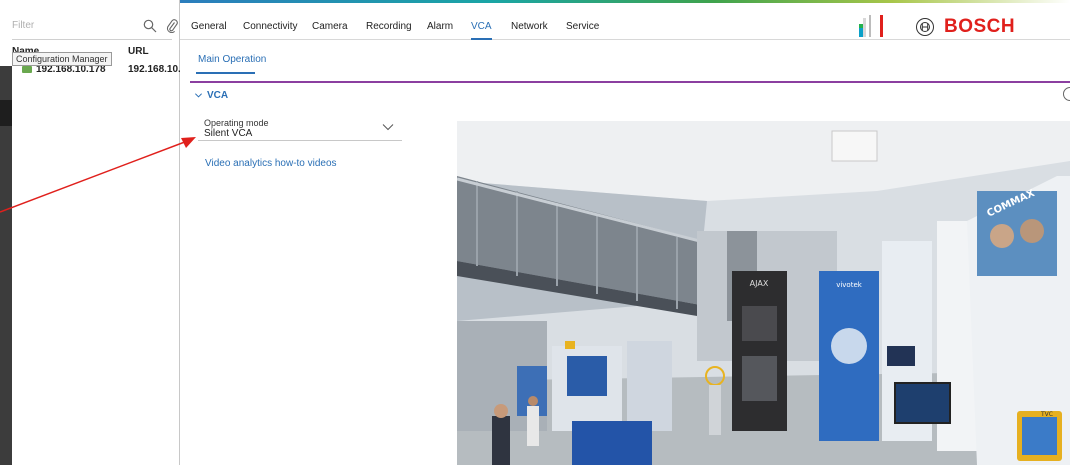 This screenshot has height=465, width=1070. Describe the element at coordinates (62, 25) in the screenshot. I see `filter-input` at that location.